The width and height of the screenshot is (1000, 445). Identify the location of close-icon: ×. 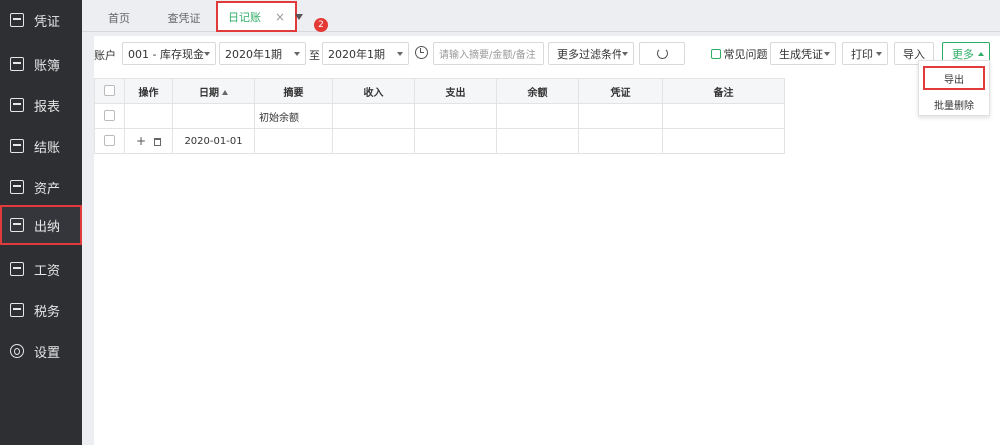
(280, 17).